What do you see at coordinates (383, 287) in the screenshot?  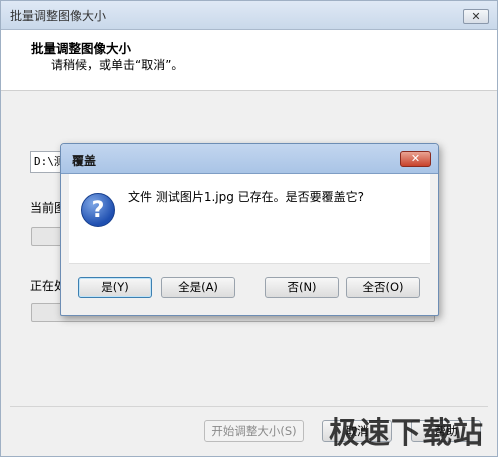 I see `no-to-all-button: 全否(O)` at bounding box center [383, 287].